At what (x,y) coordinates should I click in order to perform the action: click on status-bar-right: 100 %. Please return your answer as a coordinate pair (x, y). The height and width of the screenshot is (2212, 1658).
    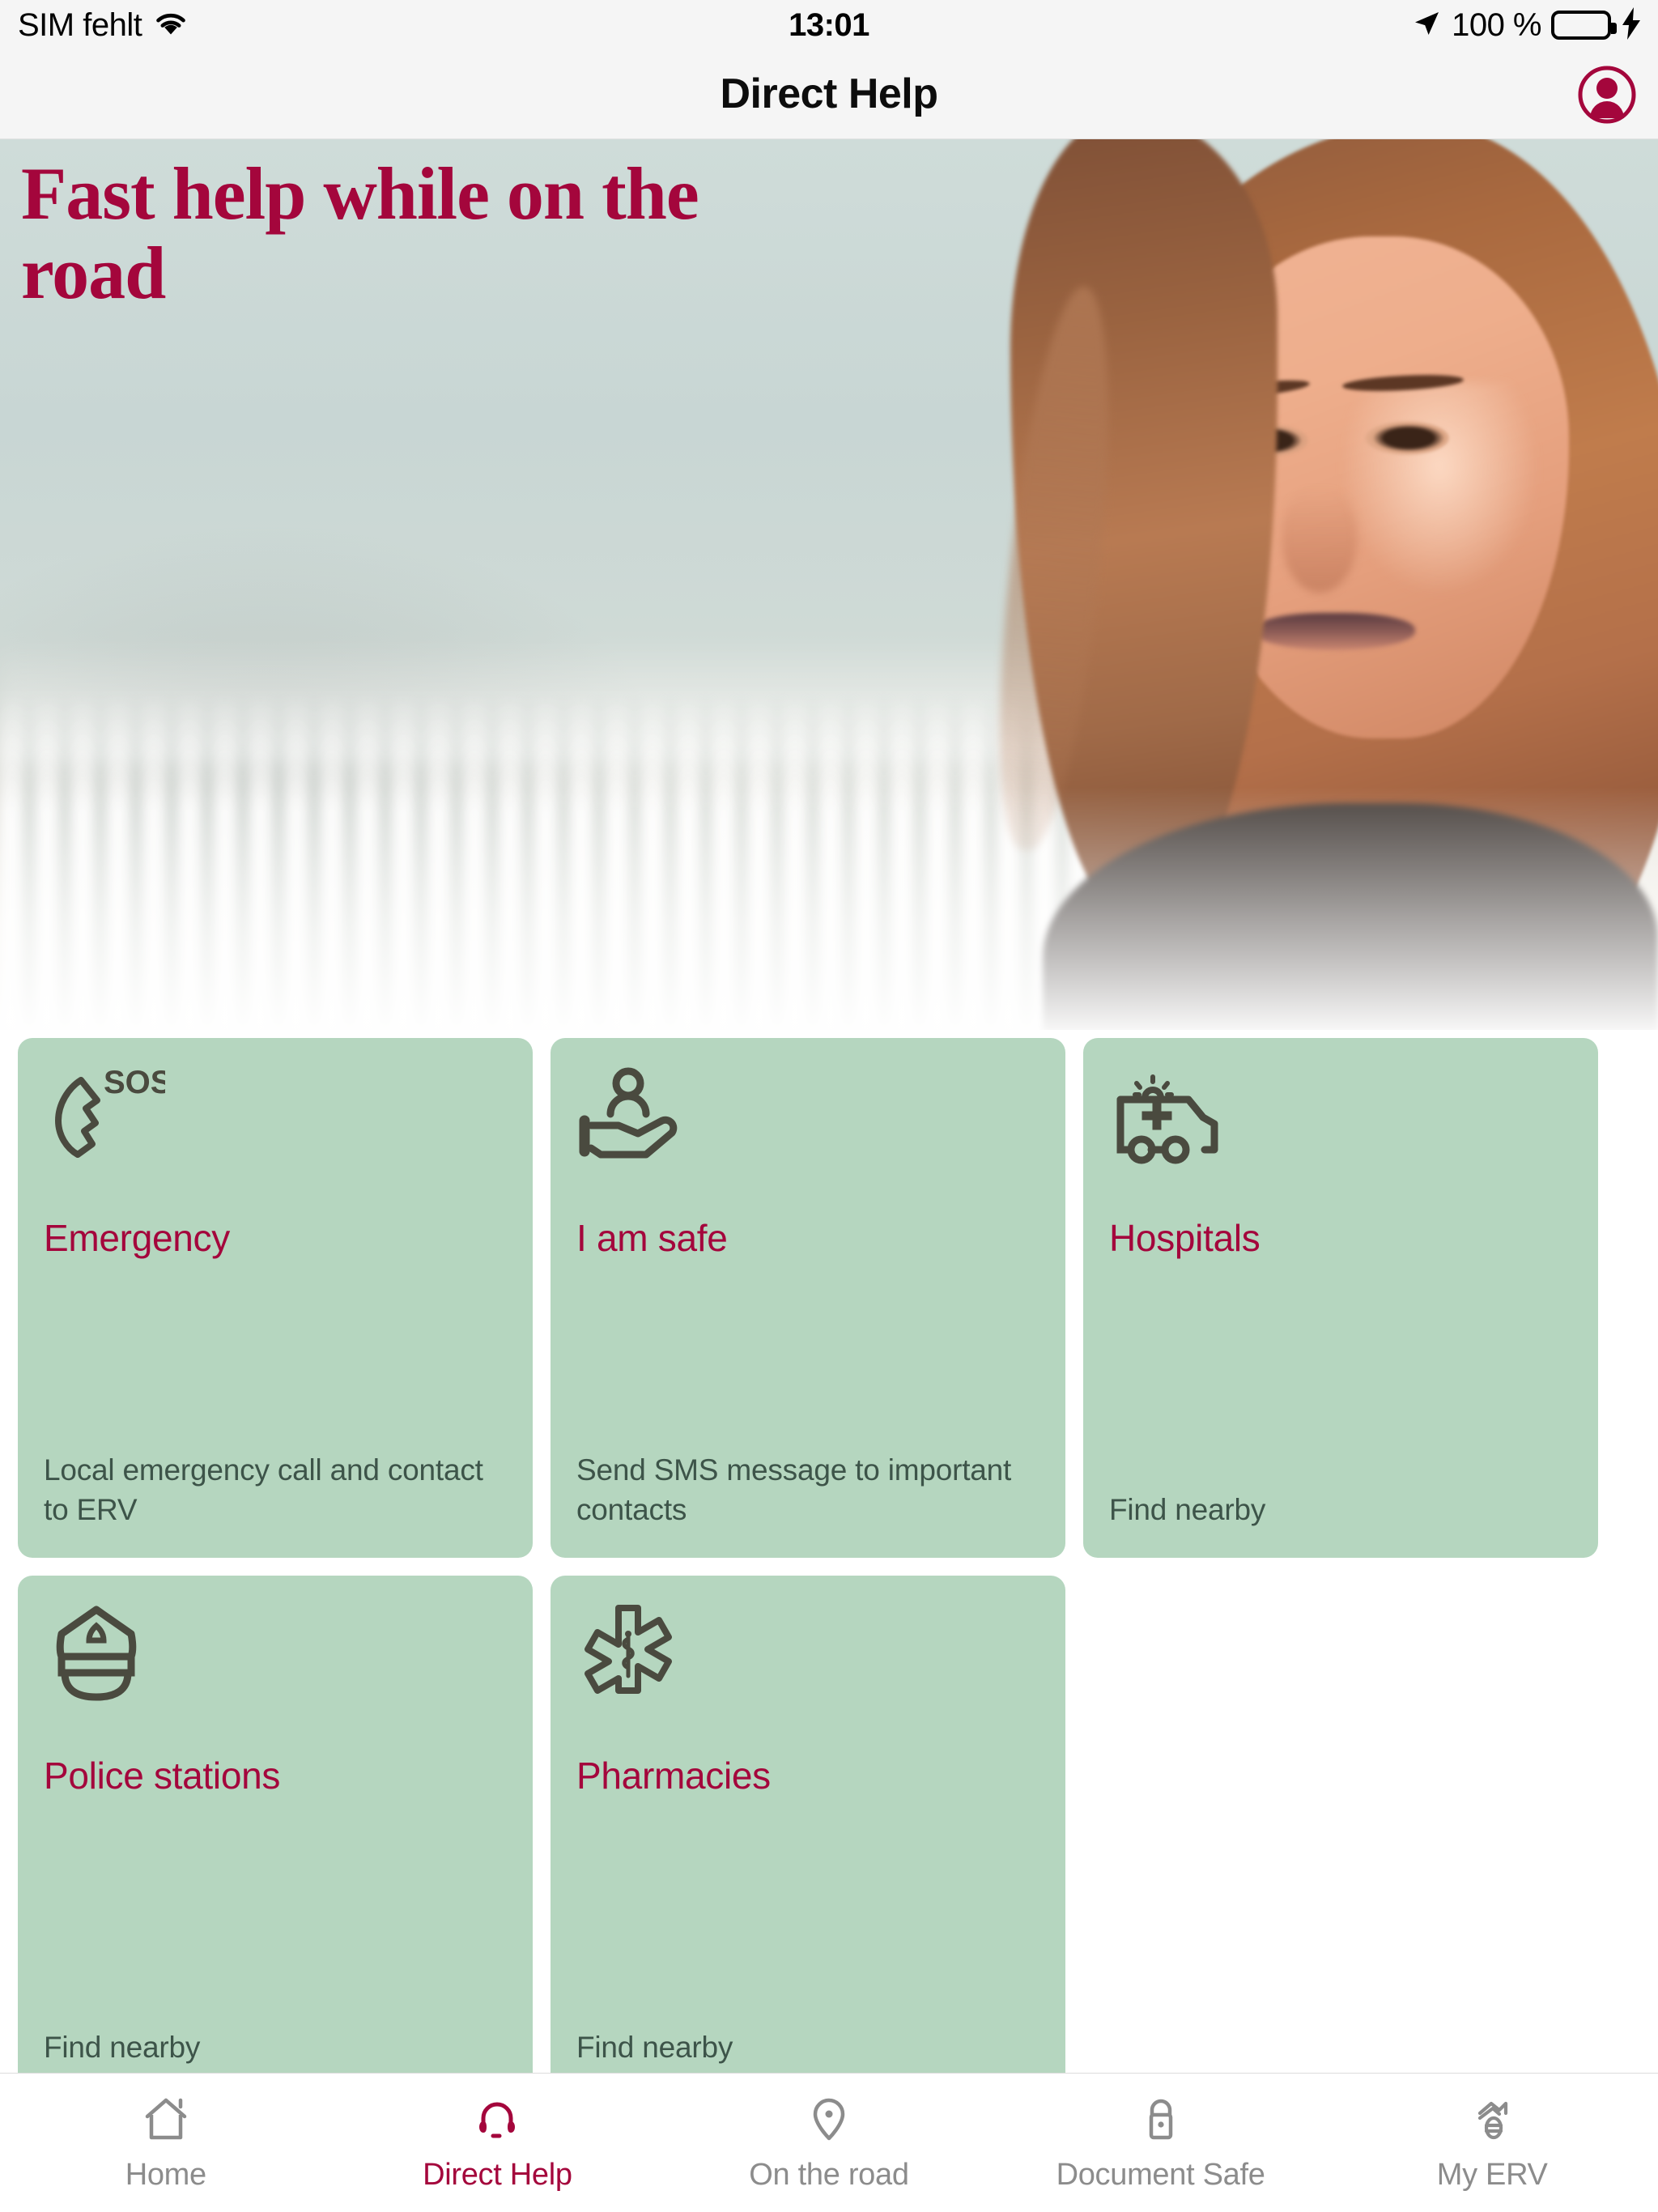
    Looking at the image, I should click on (1526, 25).